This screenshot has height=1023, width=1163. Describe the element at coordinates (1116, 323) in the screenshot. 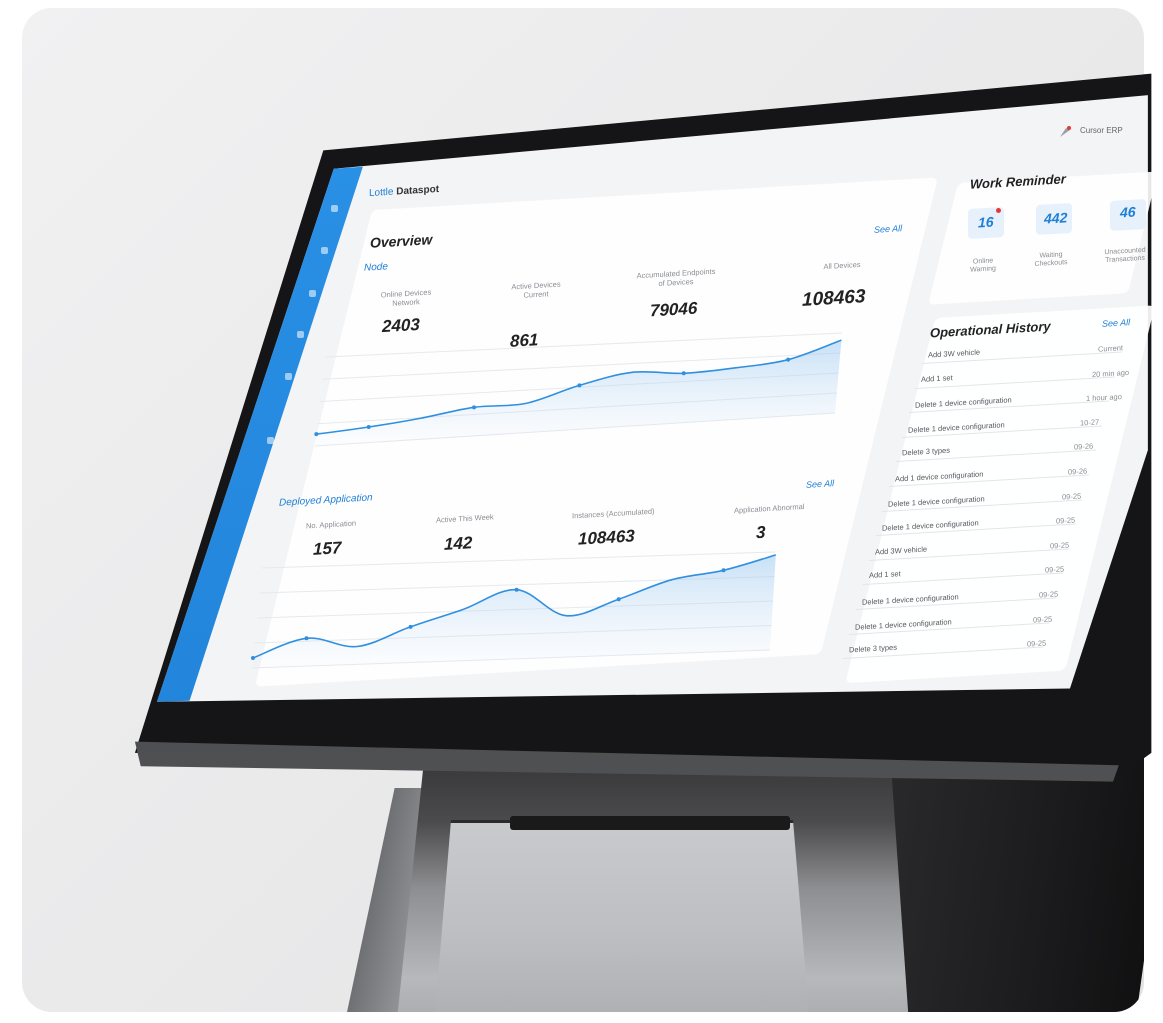

I see `history-see-all-link: See All` at that location.